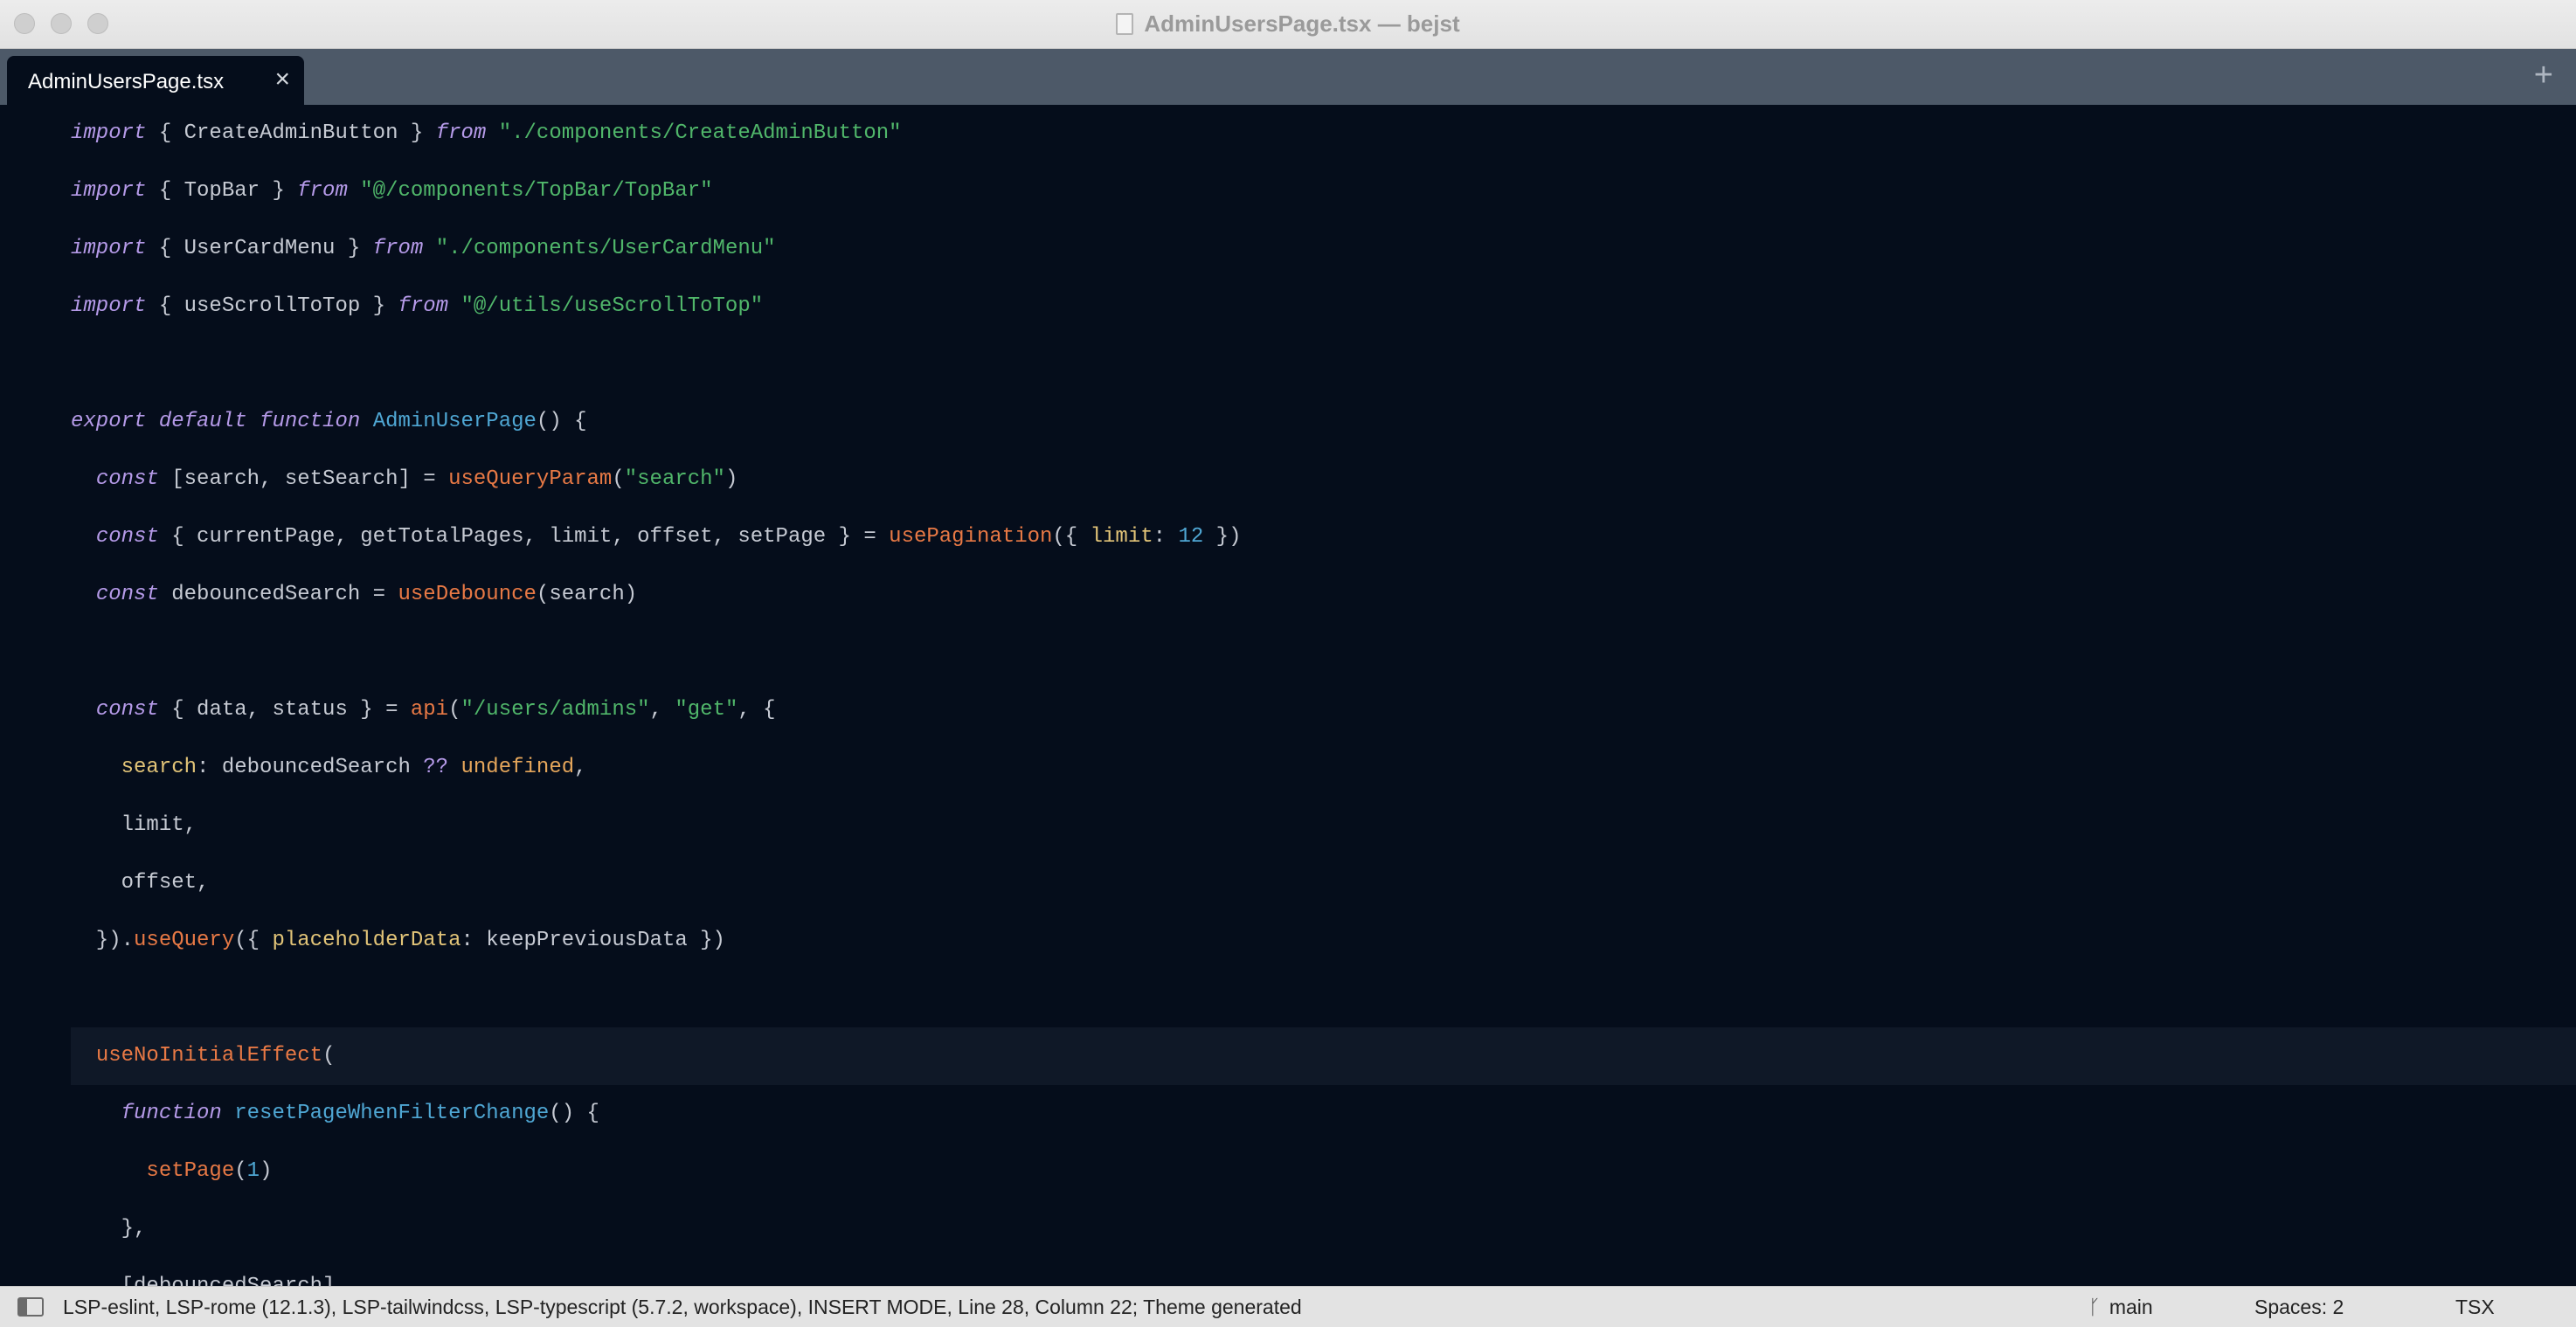 This screenshot has height=1327, width=2576. What do you see at coordinates (1323, 1171) in the screenshot?
I see `code-line: setPage(1)` at bounding box center [1323, 1171].